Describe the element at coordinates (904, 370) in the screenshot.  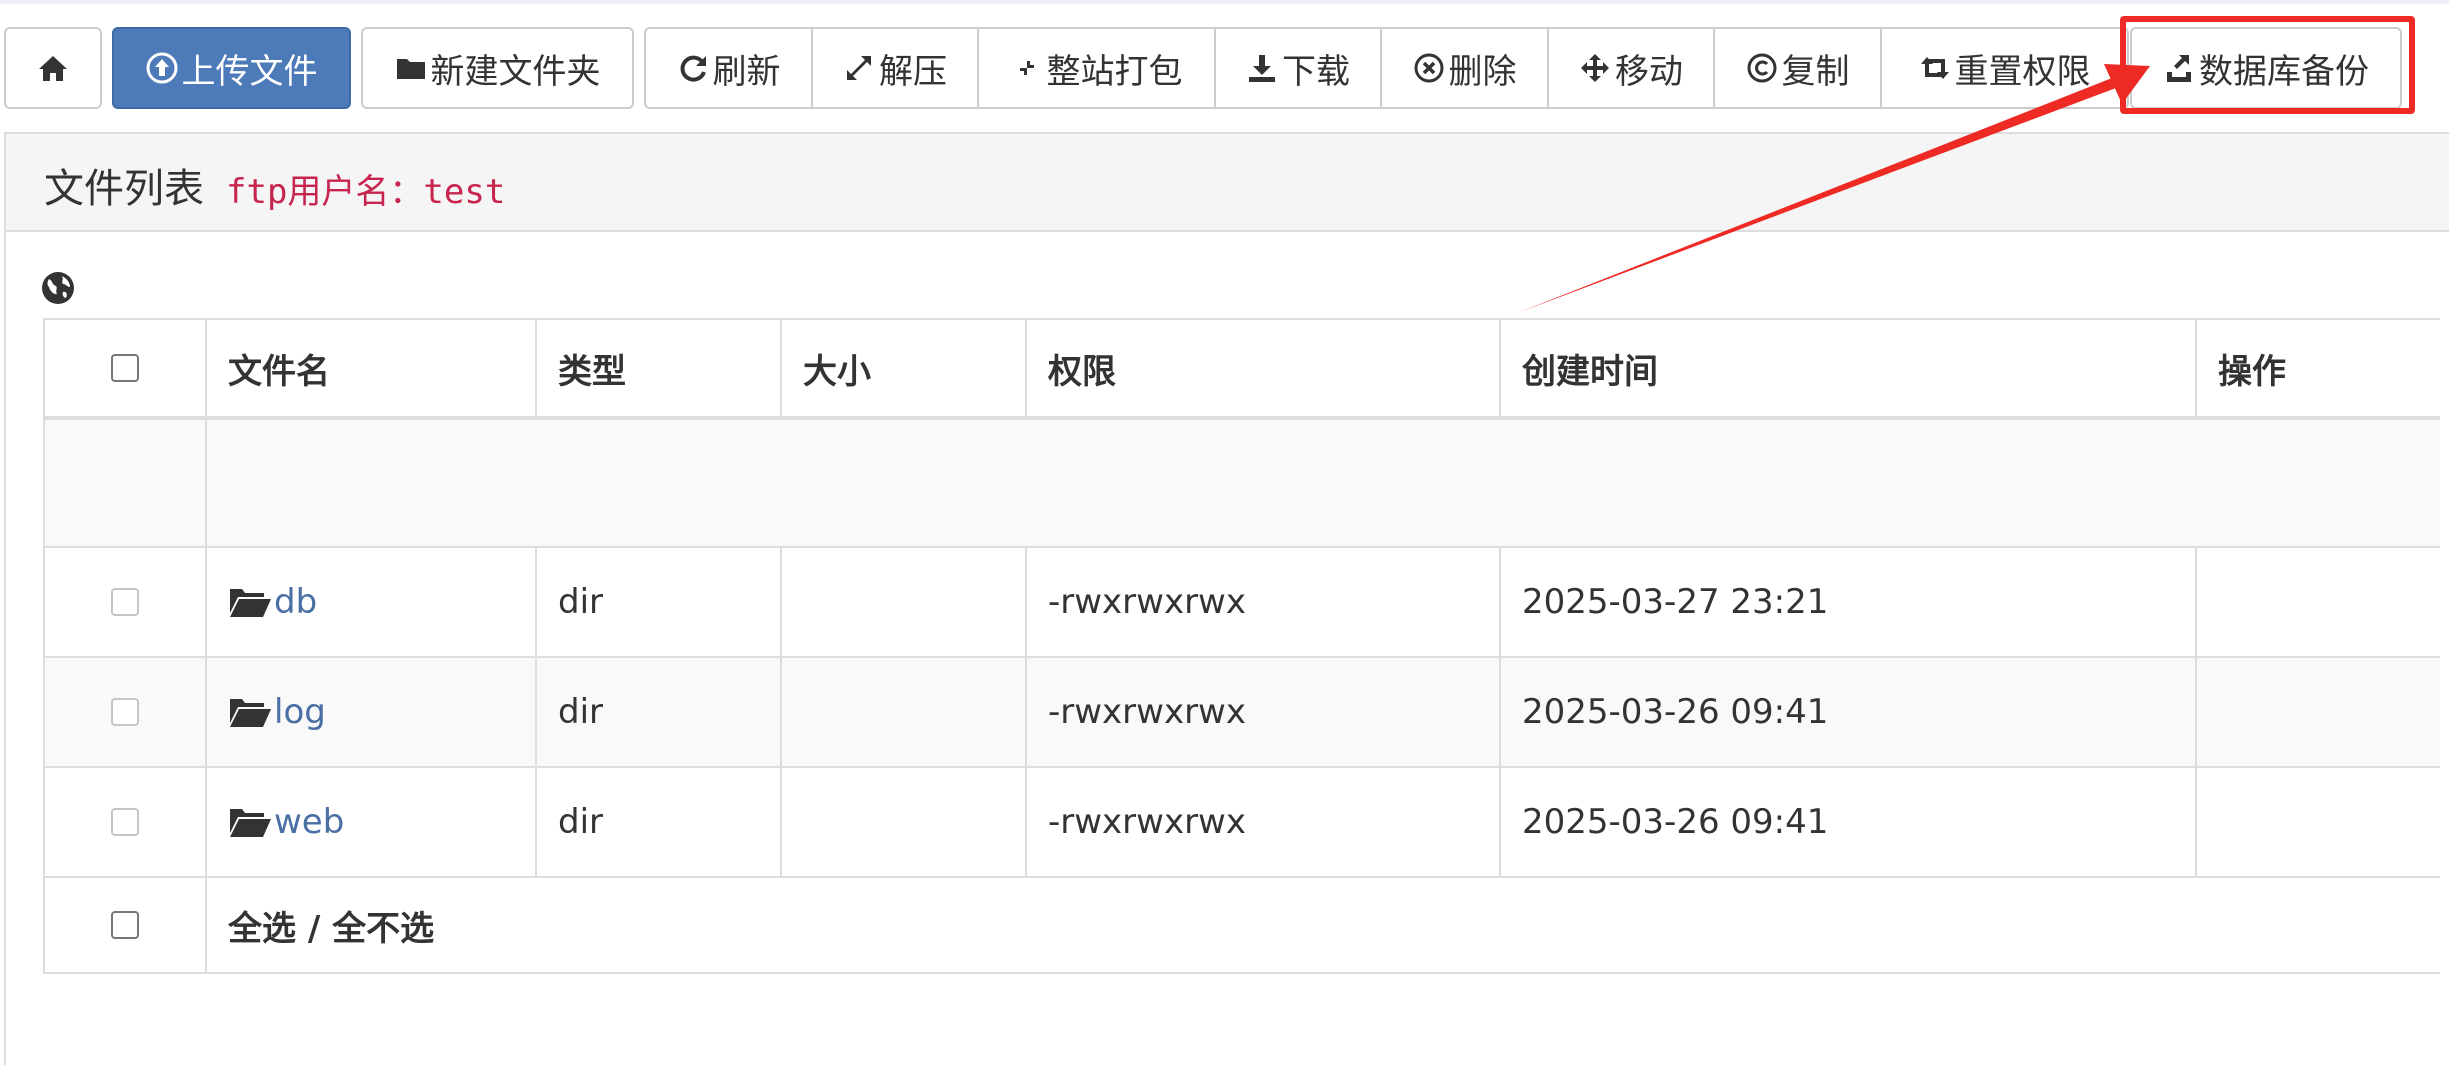
I see `header-size: 大小` at that location.